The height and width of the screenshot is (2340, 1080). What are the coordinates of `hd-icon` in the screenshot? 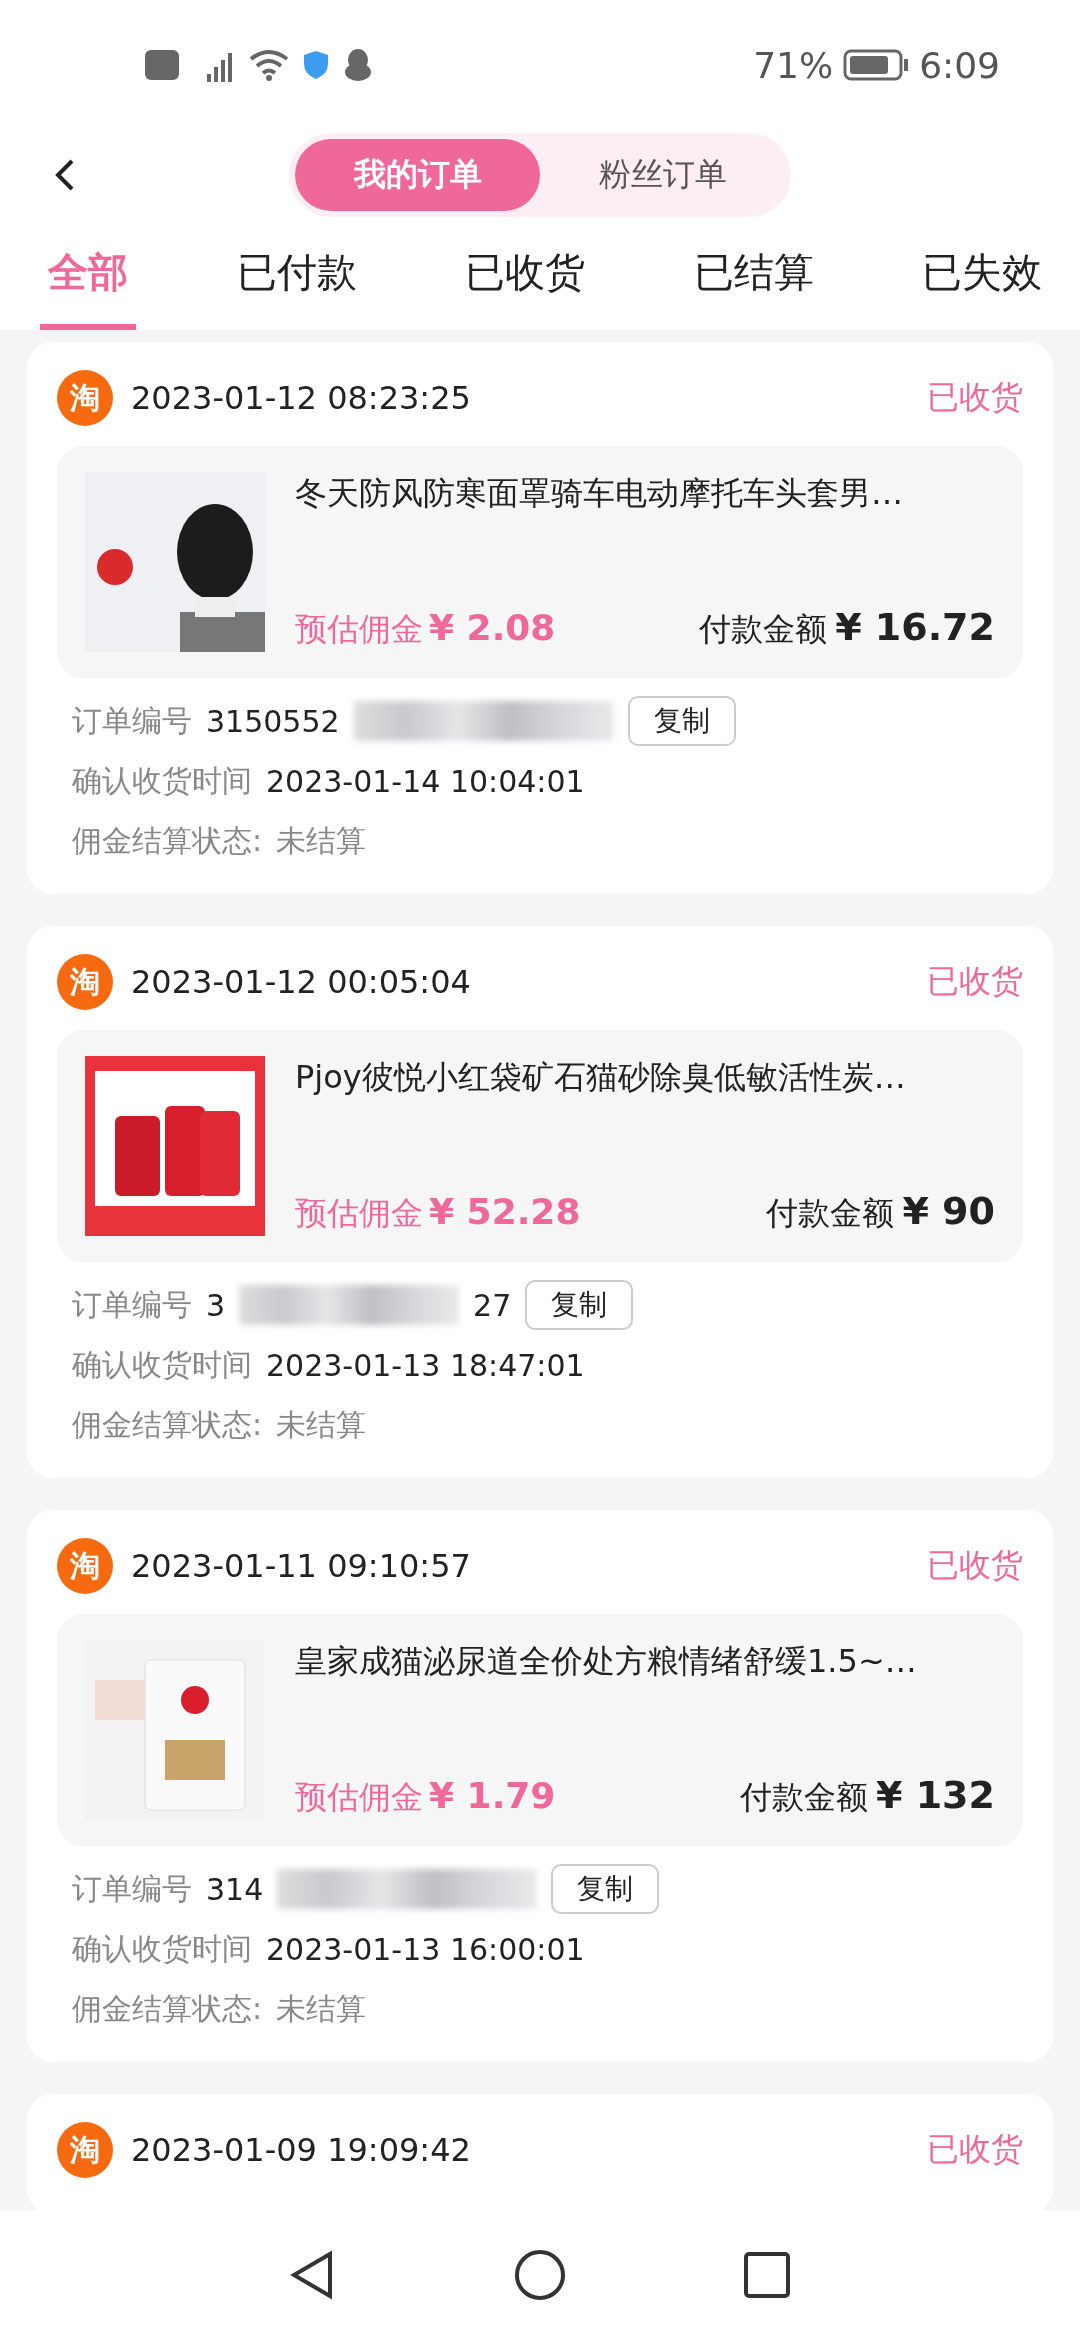 It's located at (162, 65).